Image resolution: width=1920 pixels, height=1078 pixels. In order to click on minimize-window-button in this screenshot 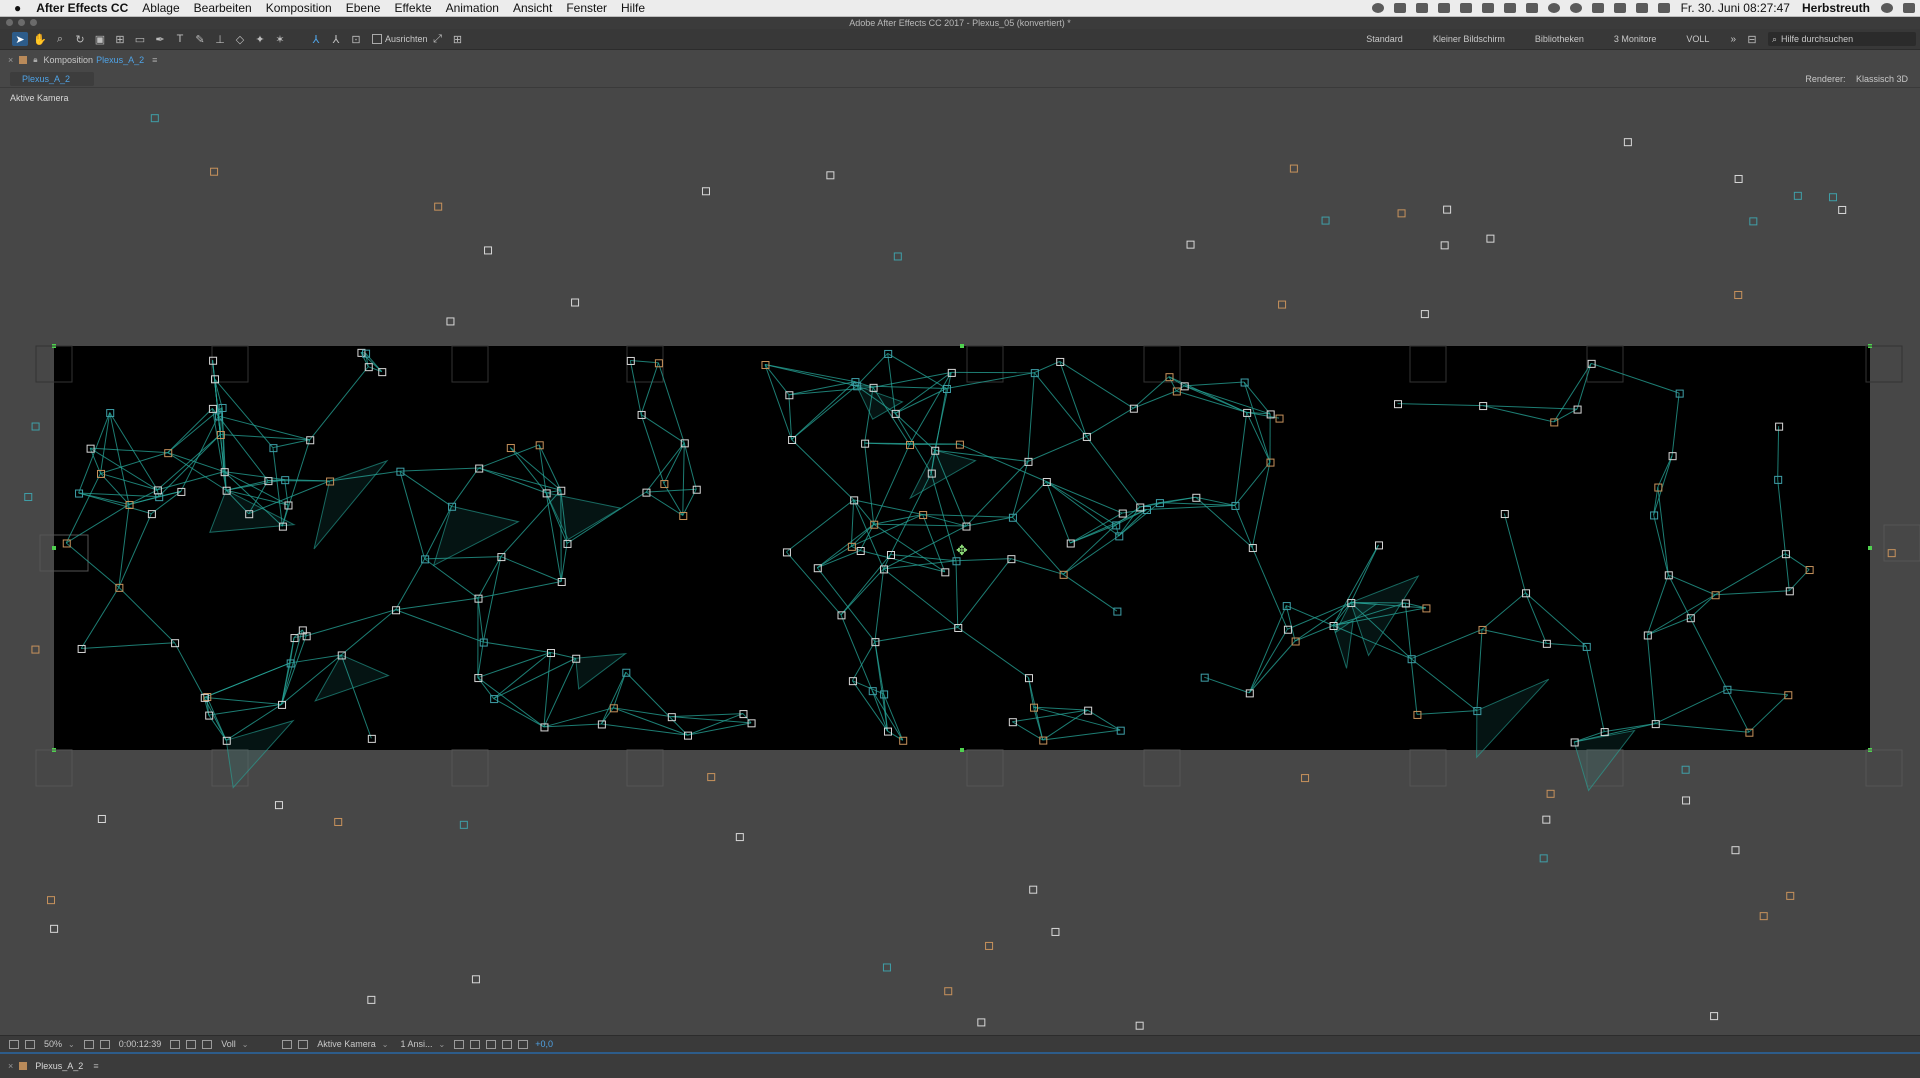, I will do `click(21, 22)`.